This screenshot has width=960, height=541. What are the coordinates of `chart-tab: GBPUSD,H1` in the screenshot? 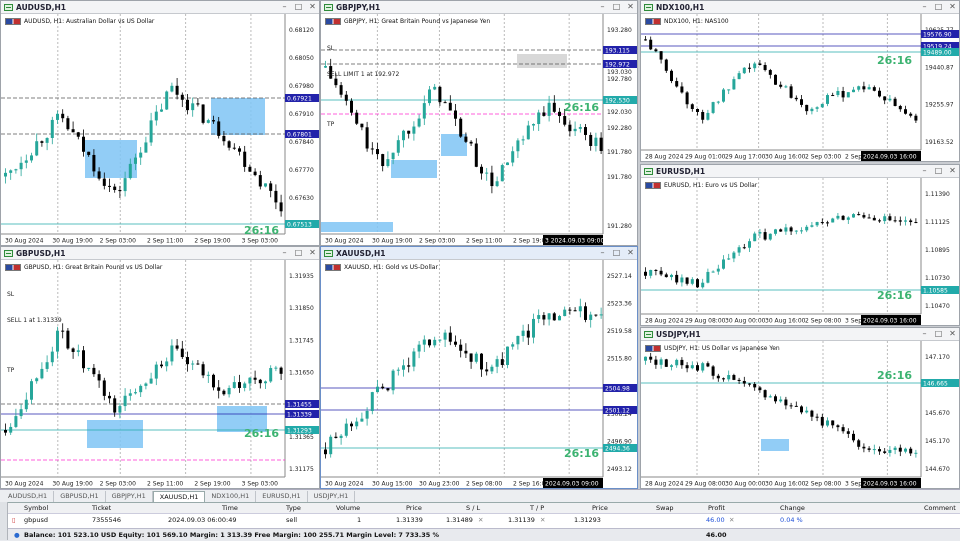 It's located at (80, 496).